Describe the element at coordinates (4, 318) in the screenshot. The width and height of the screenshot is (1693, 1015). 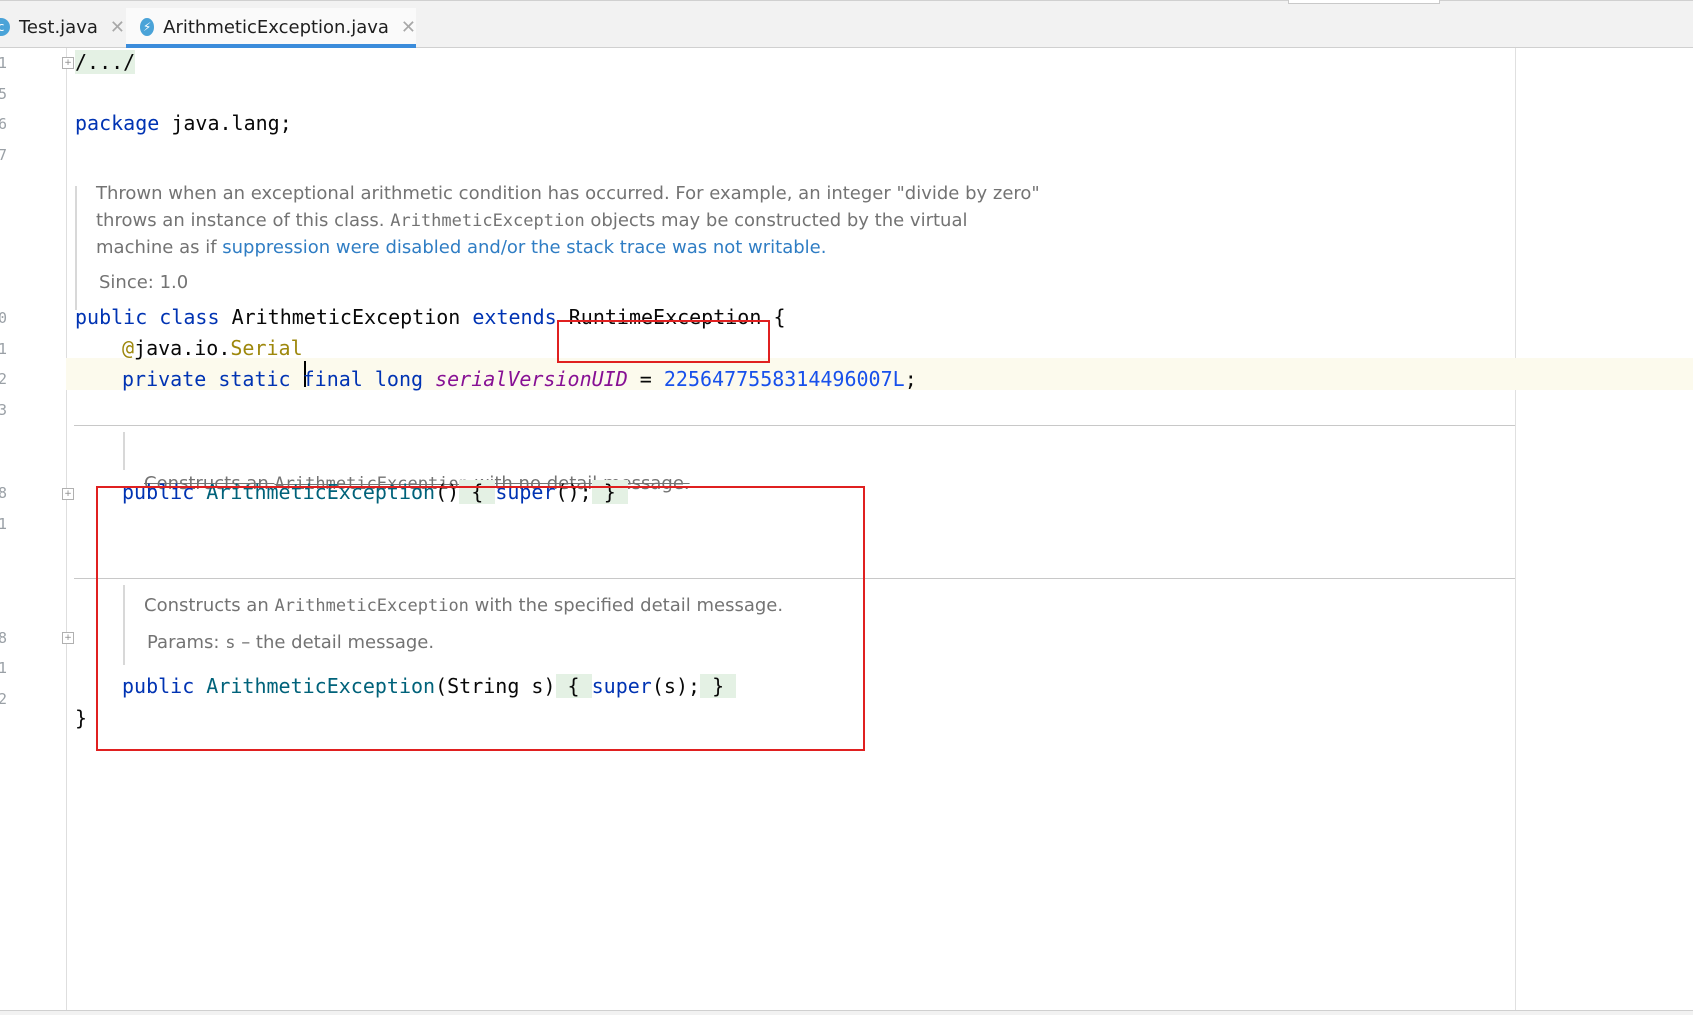
I see `line-number: 0` at that location.